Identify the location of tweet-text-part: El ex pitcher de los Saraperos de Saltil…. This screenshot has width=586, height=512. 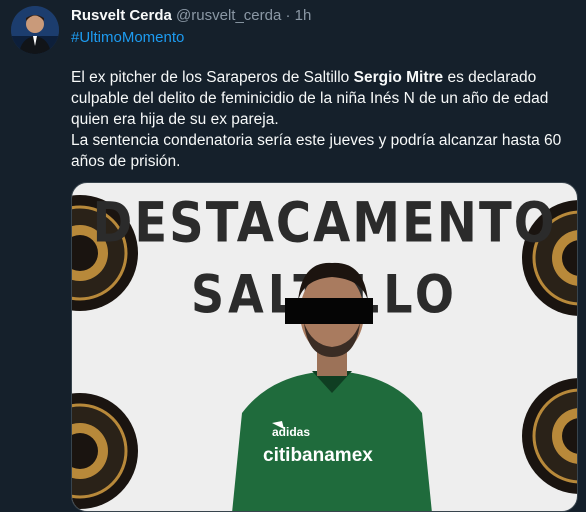
(212, 77).